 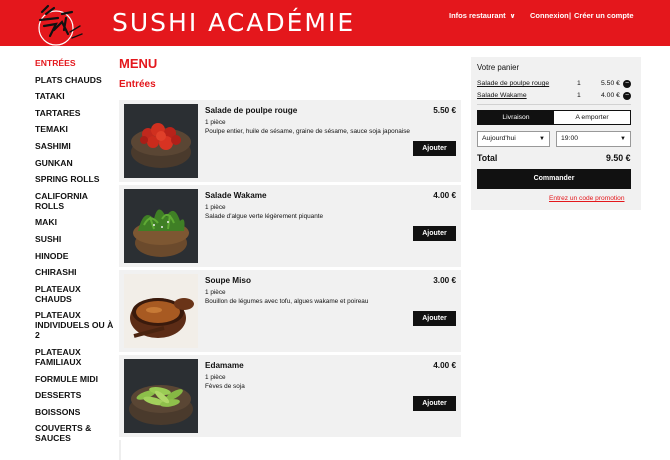 What do you see at coordinates (161, 311) in the screenshot?
I see `miso-soup-image` at bounding box center [161, 311].